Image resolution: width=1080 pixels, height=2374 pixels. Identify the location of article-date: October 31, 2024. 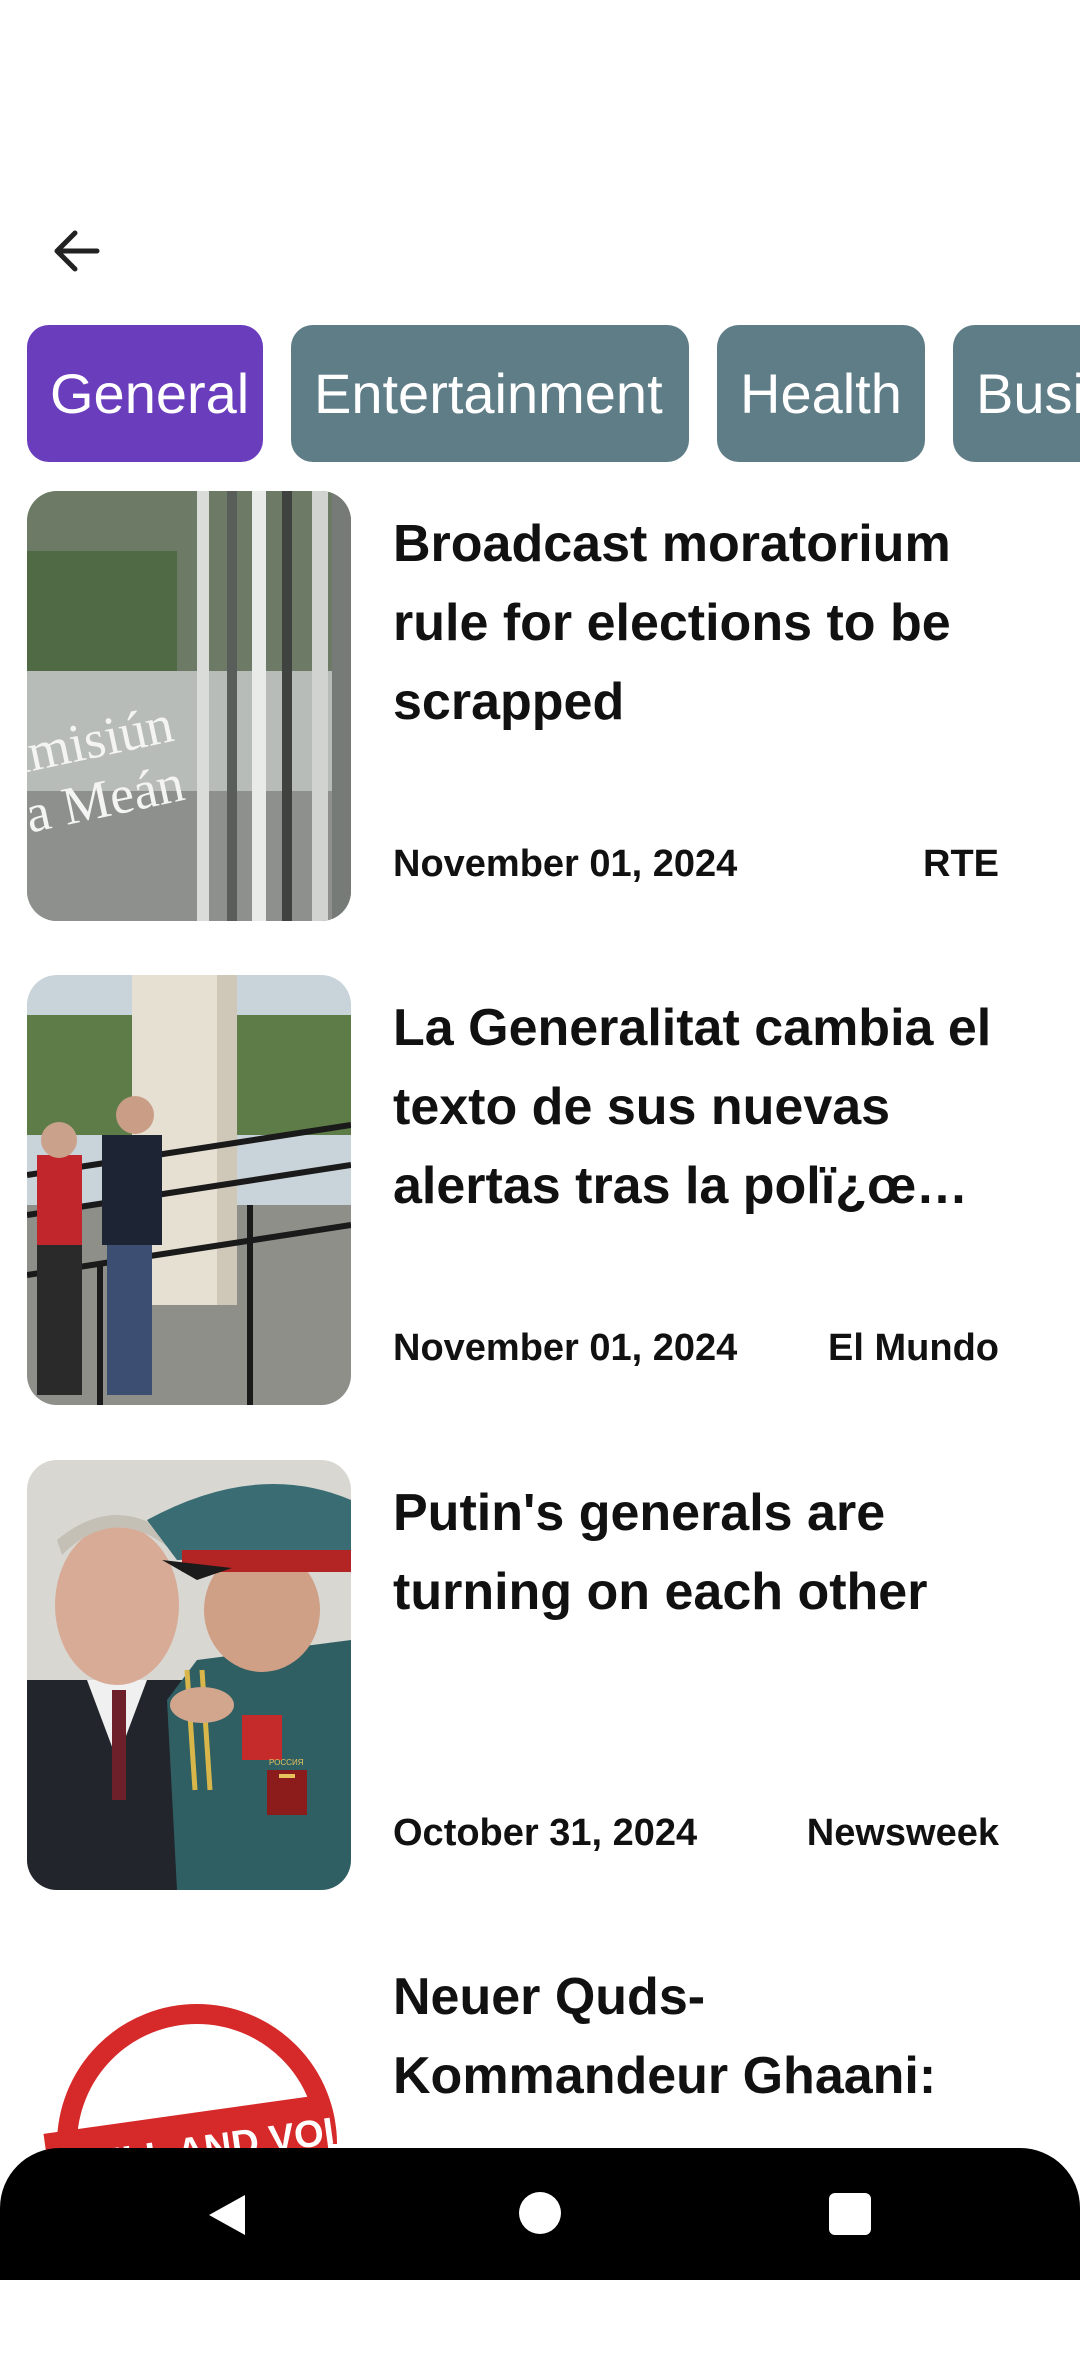
(545, 1833).